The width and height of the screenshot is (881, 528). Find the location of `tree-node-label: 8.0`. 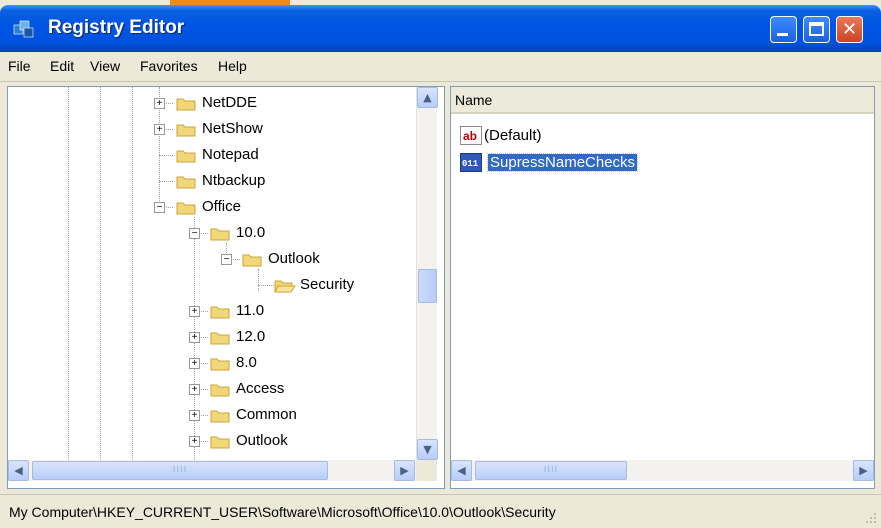

tree-node-label: 8.0 is located at coordinates (246, 362).